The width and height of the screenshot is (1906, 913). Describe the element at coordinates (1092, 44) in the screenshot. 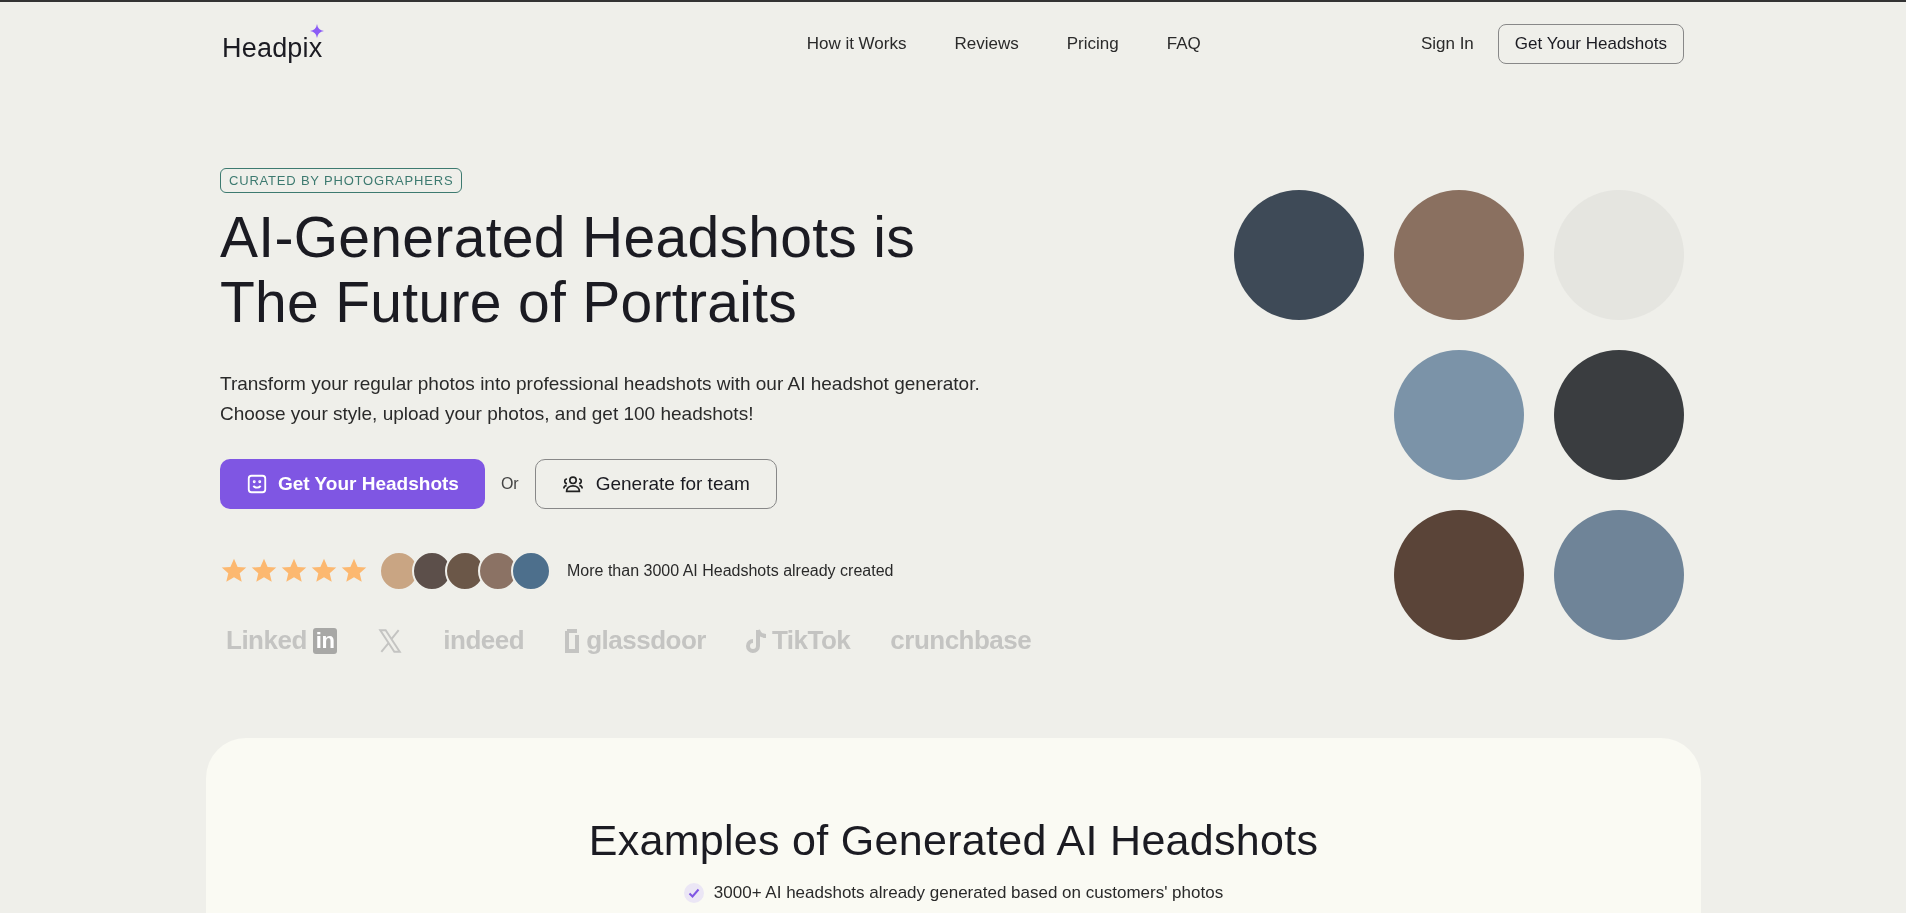

I see `nav-link: Pricing` at that location.